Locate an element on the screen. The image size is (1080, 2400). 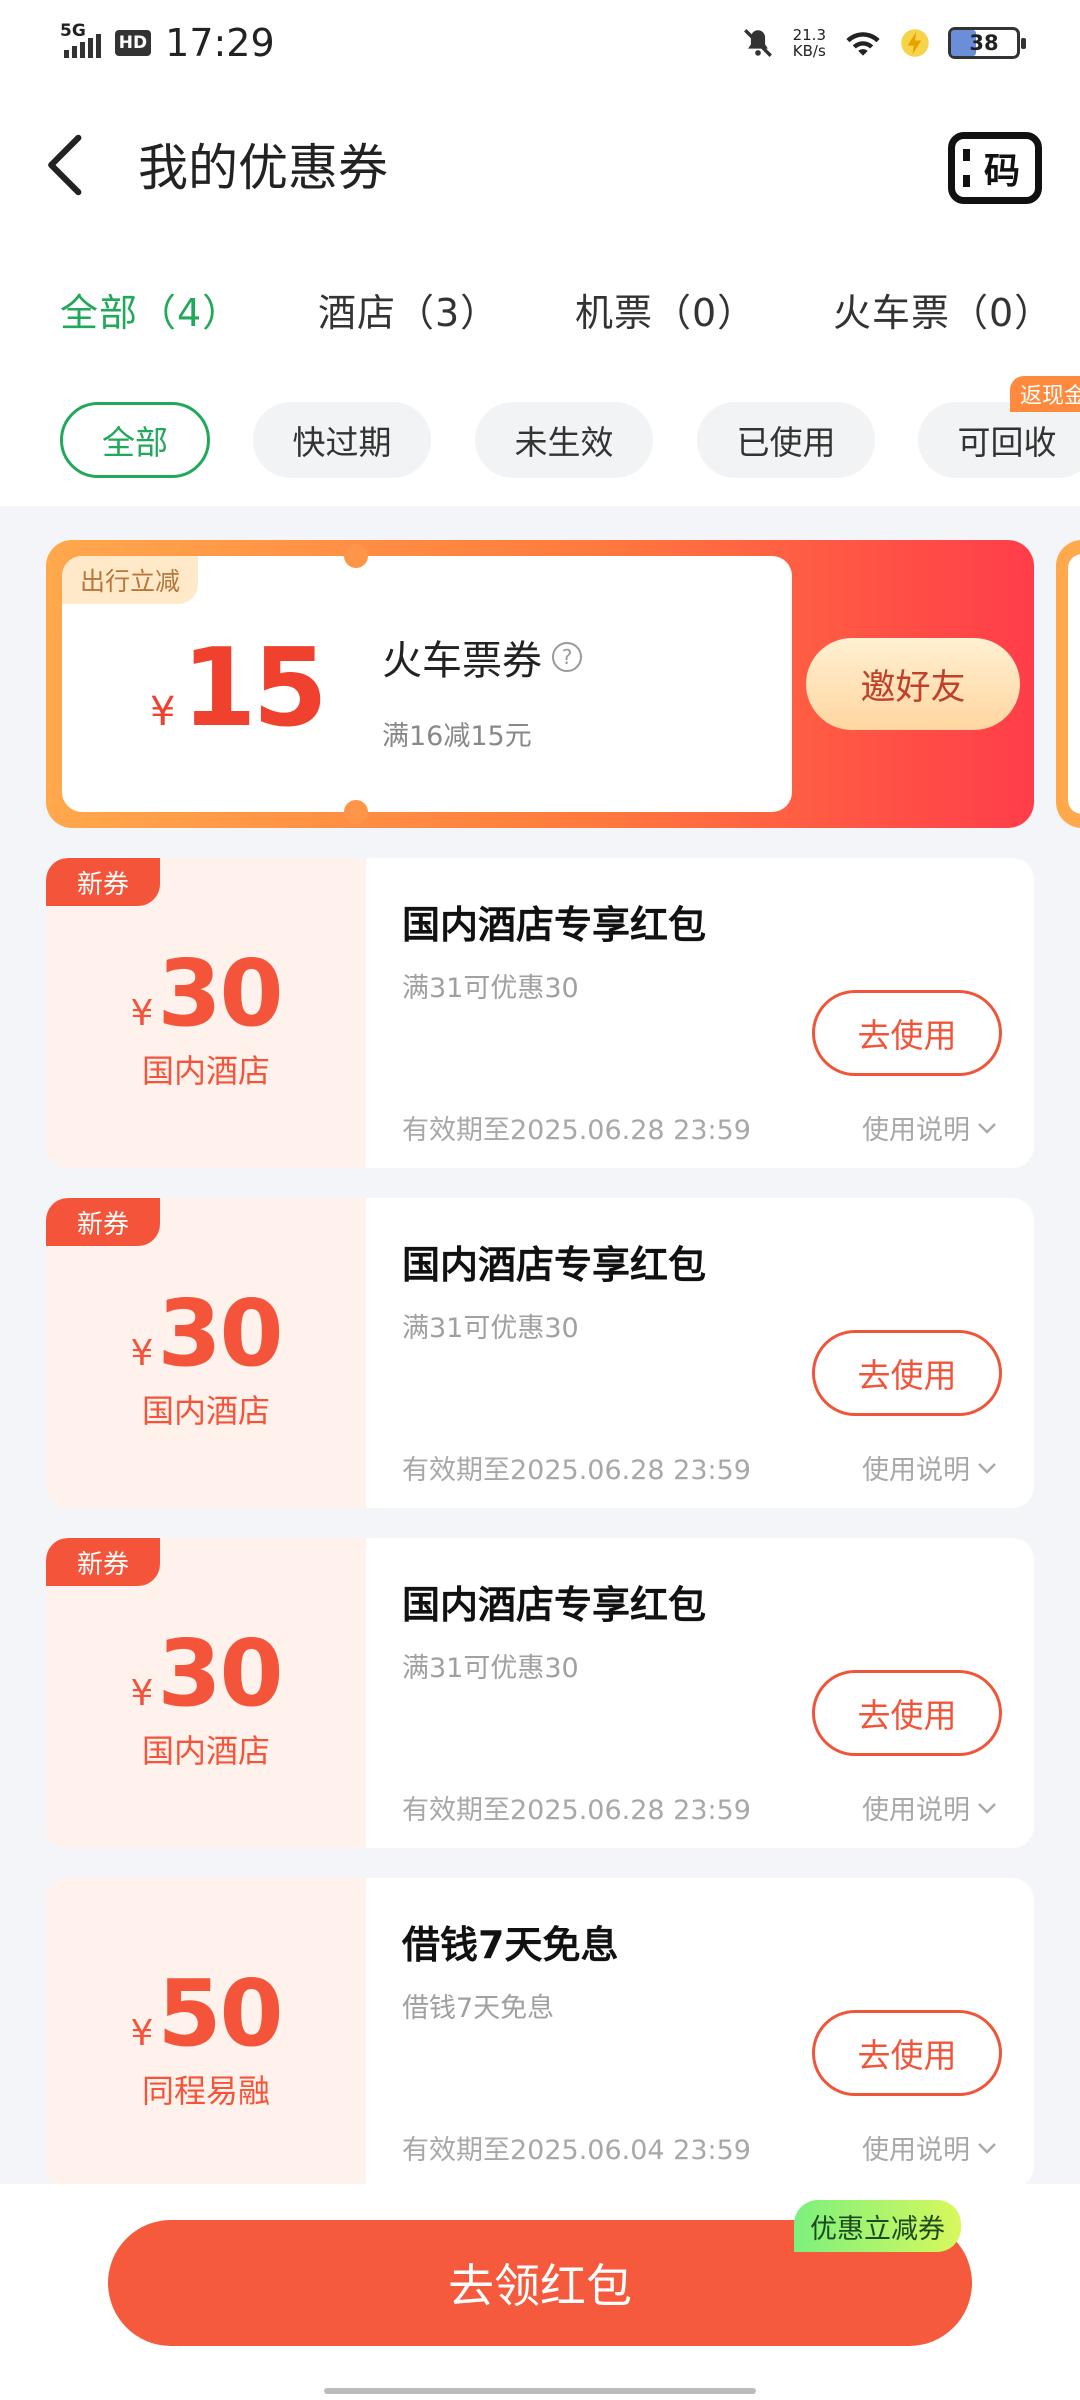
network-label: 5G is located at coordinates (73, 31).